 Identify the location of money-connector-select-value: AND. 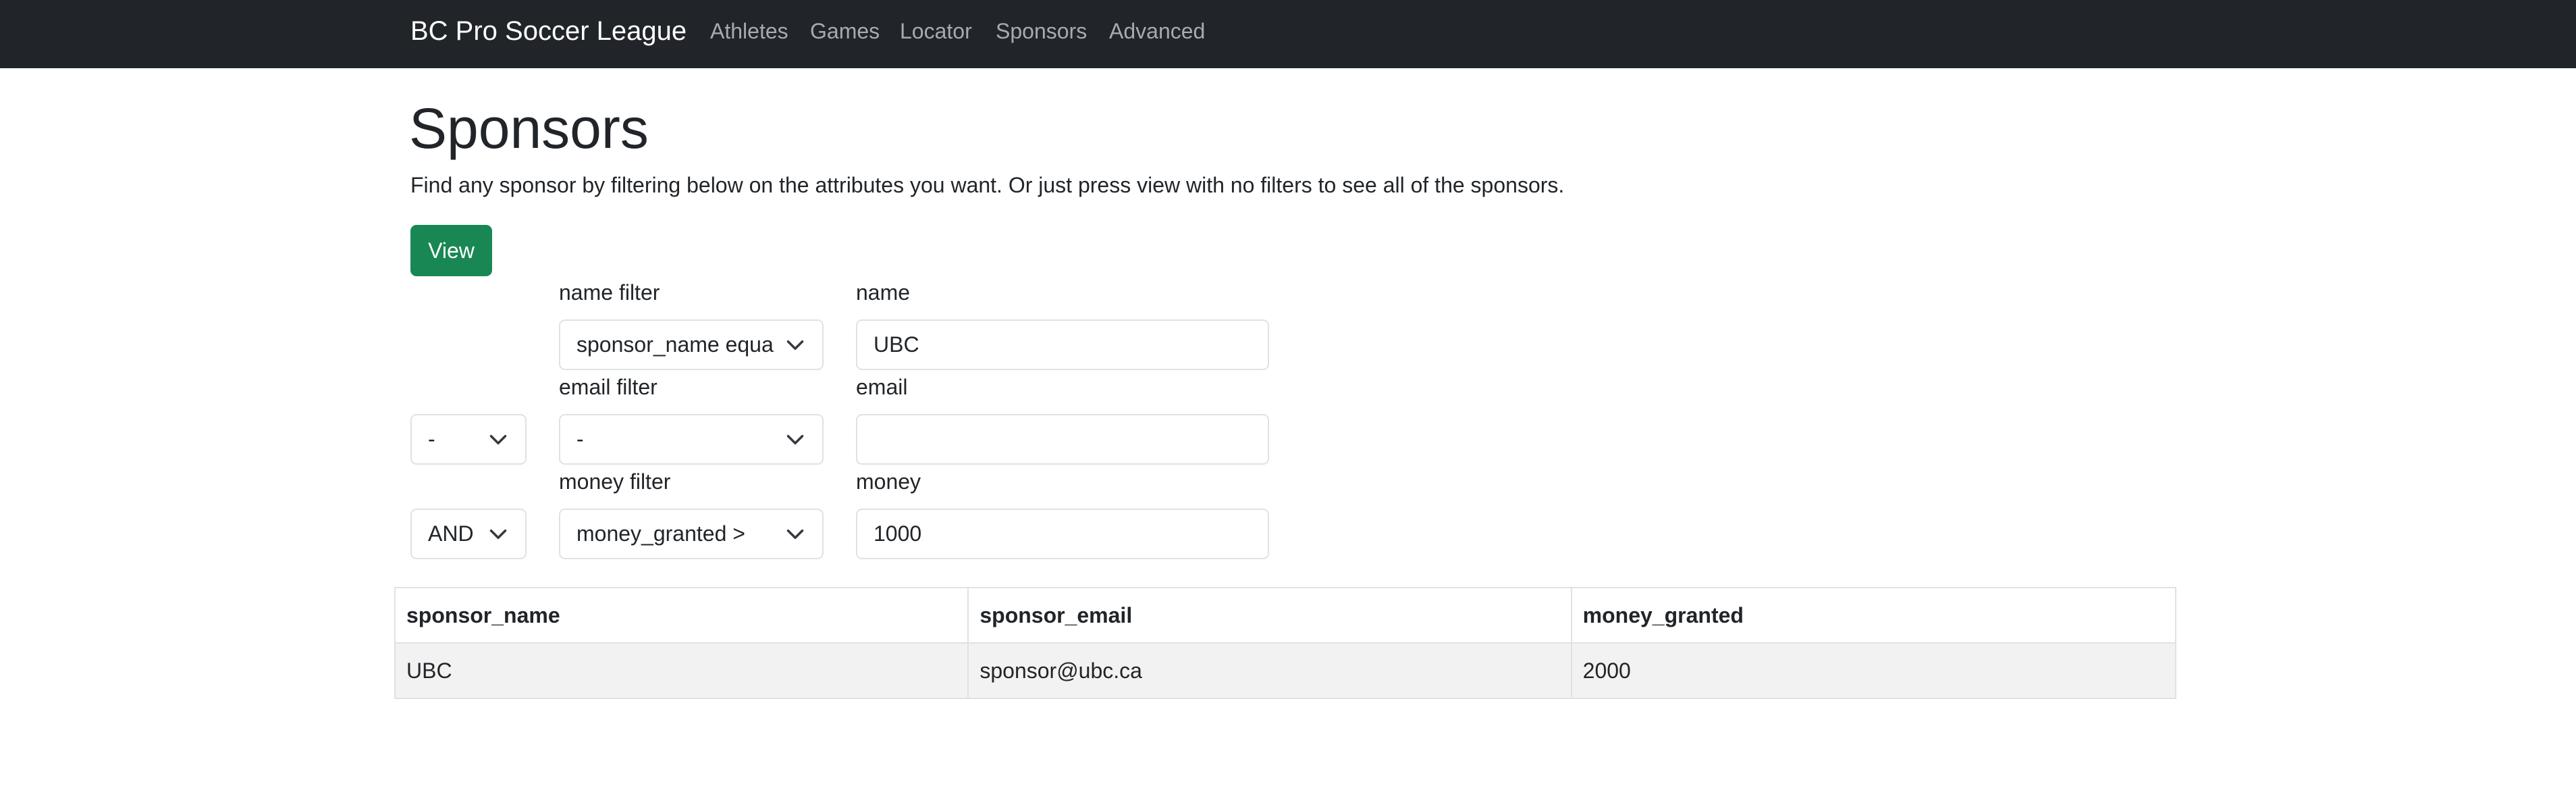
(451, 533).